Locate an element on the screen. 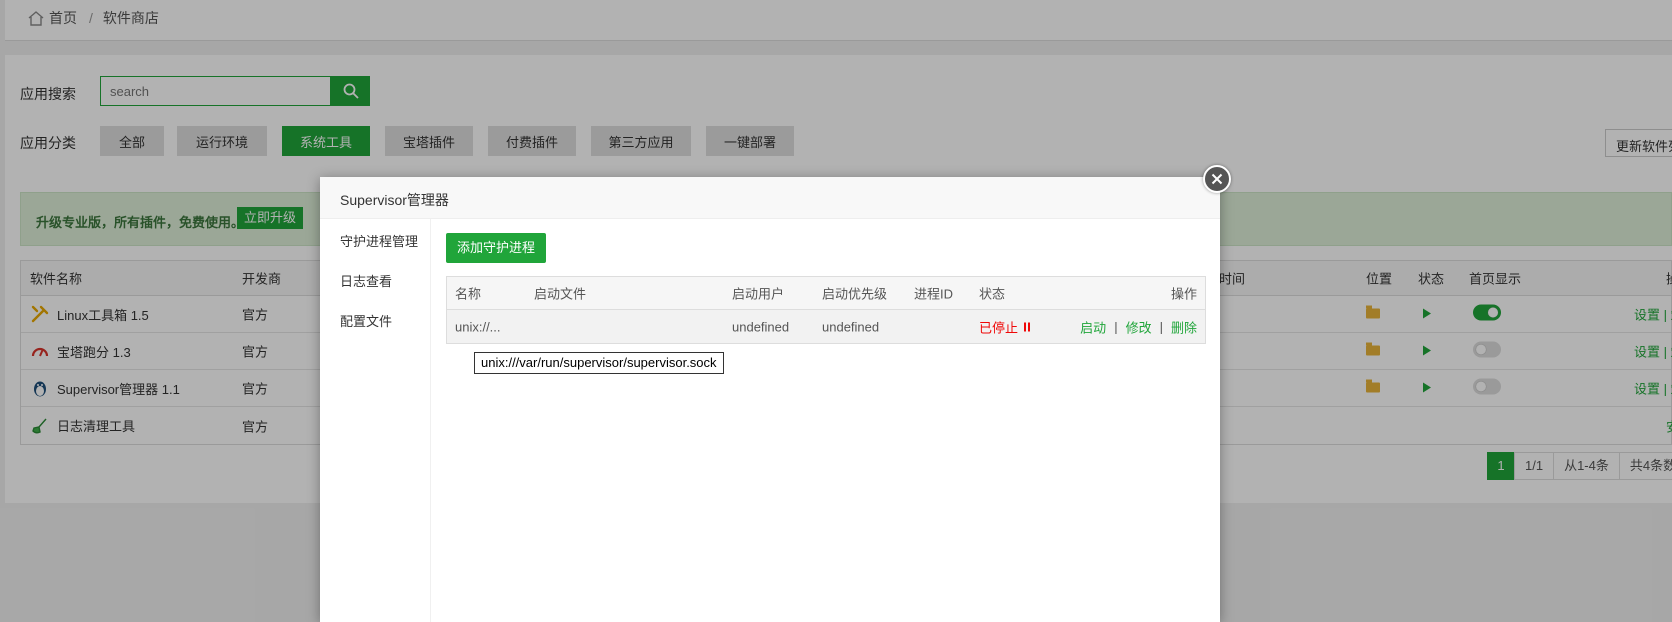  sidebar-item-logs: 日志查看 is located at coordinates (375, 279).